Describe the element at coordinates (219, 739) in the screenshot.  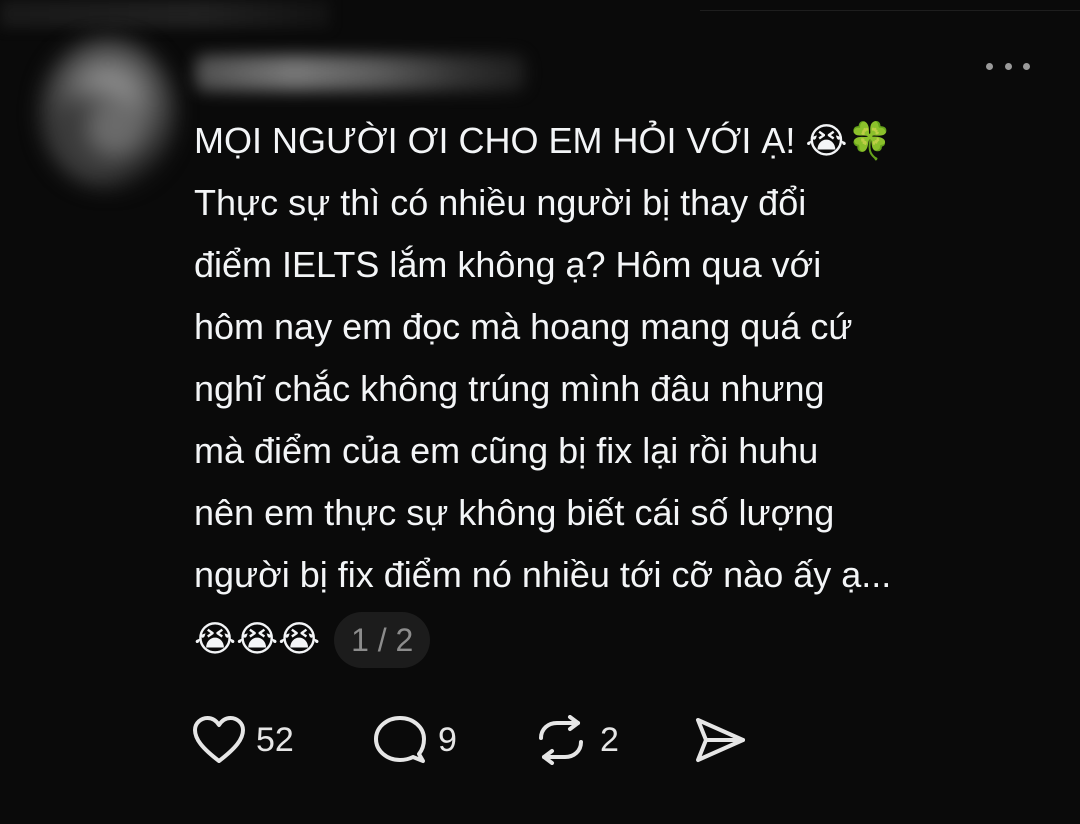
I see `heart-icon` at that location.